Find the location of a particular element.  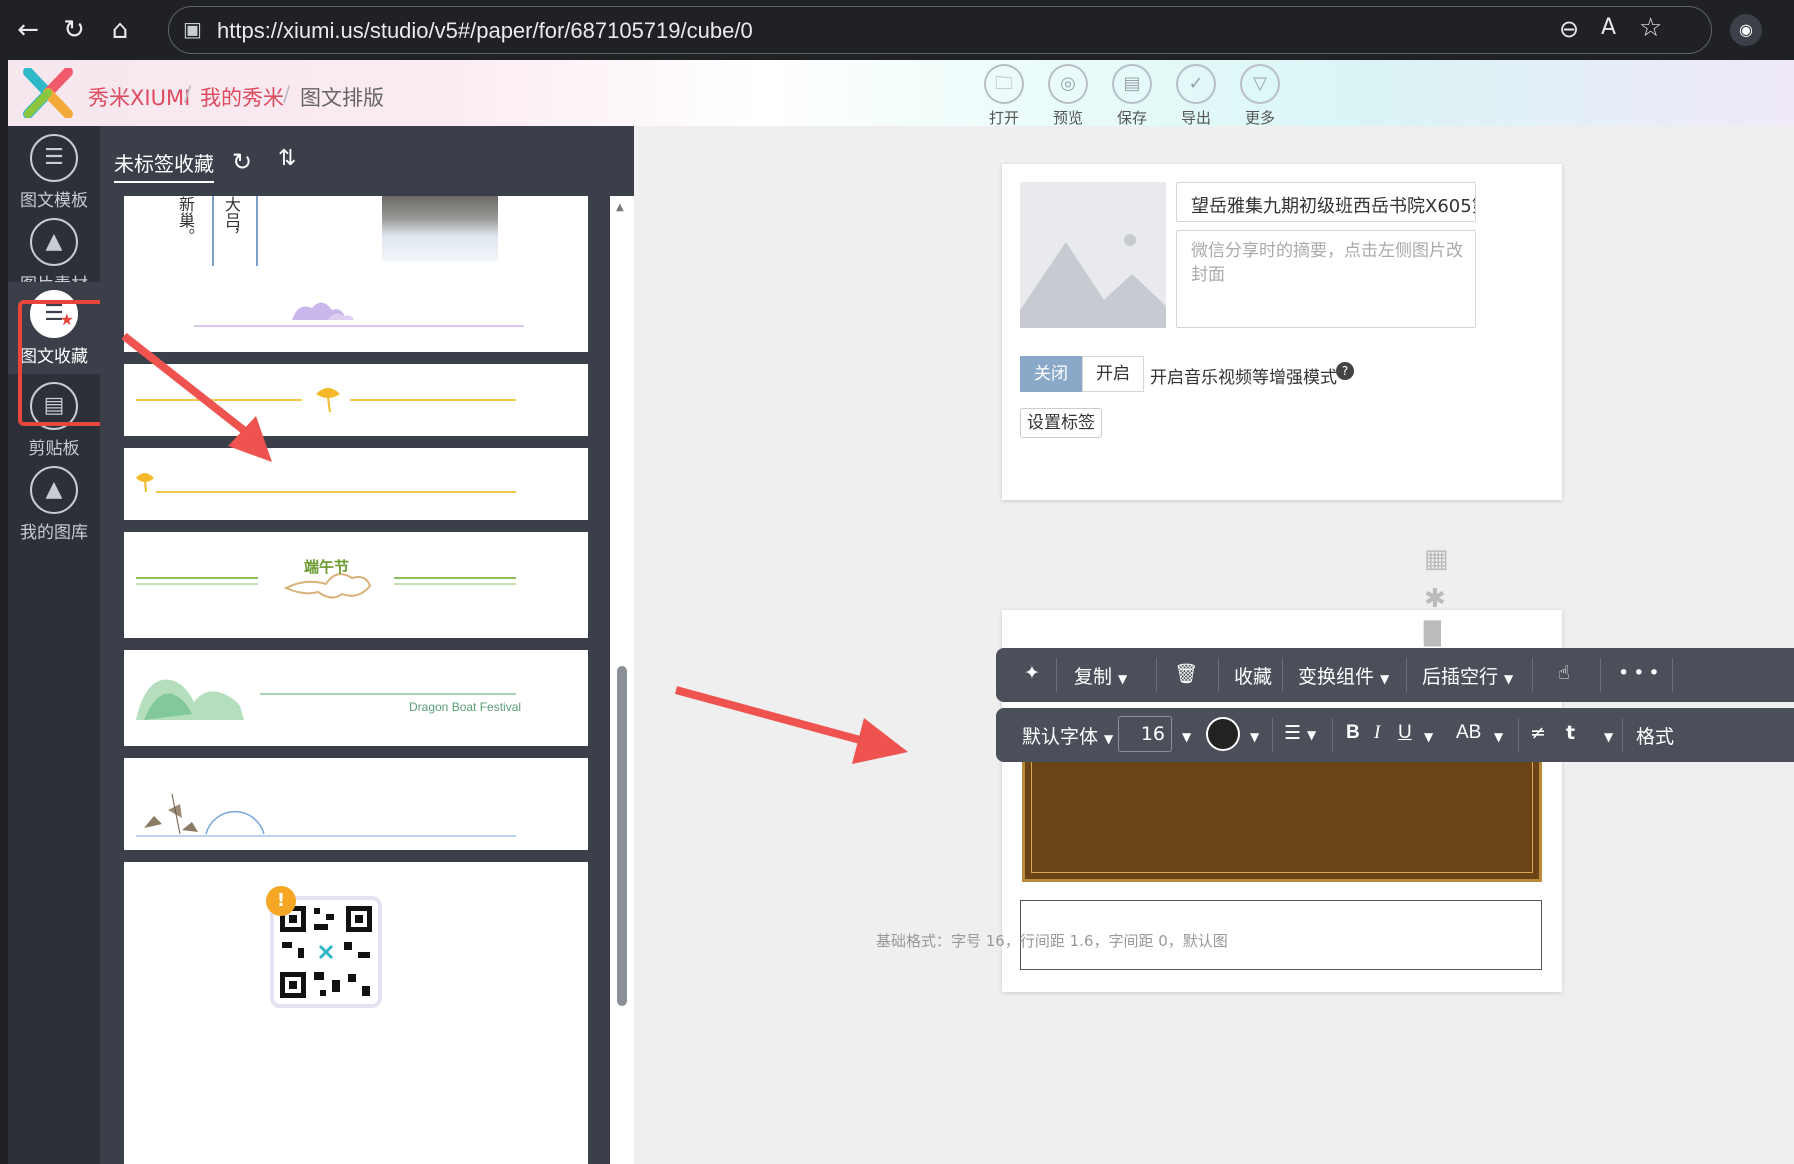

rail-item-gallery: ▲ 我的图库 is located at coordinates (54, 504).